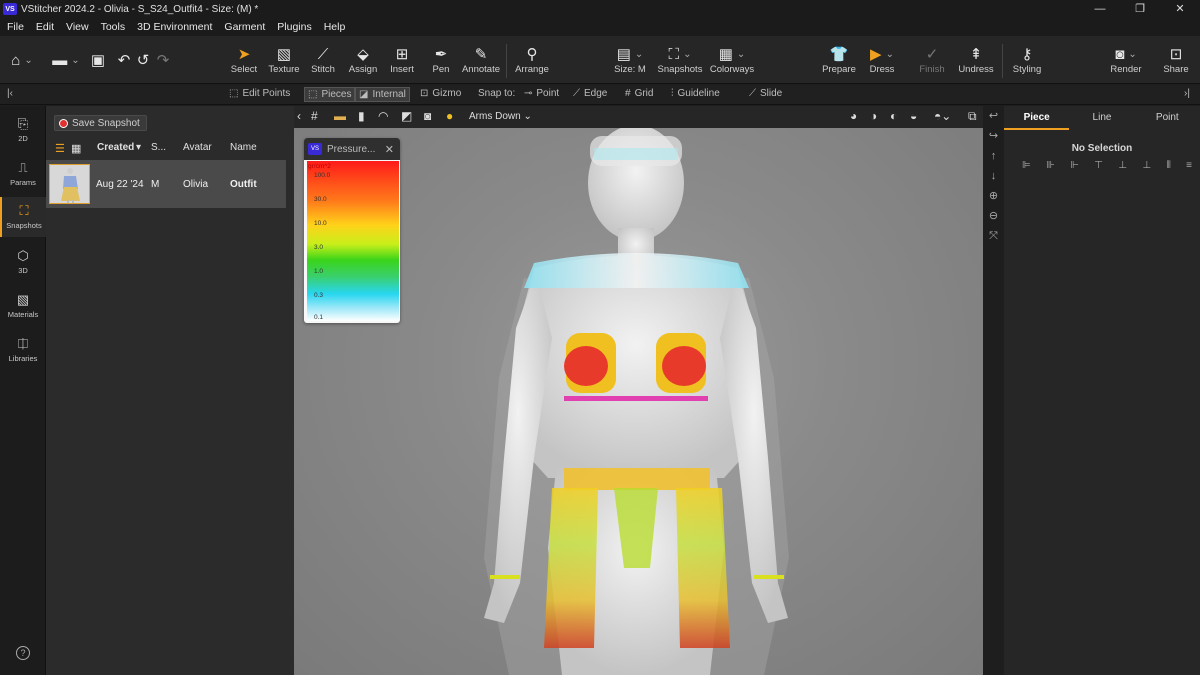  Describe the element at coordinates (532, 59) in the screenshot. I see `tool-arrange: ⚲ Arrange` at that location.